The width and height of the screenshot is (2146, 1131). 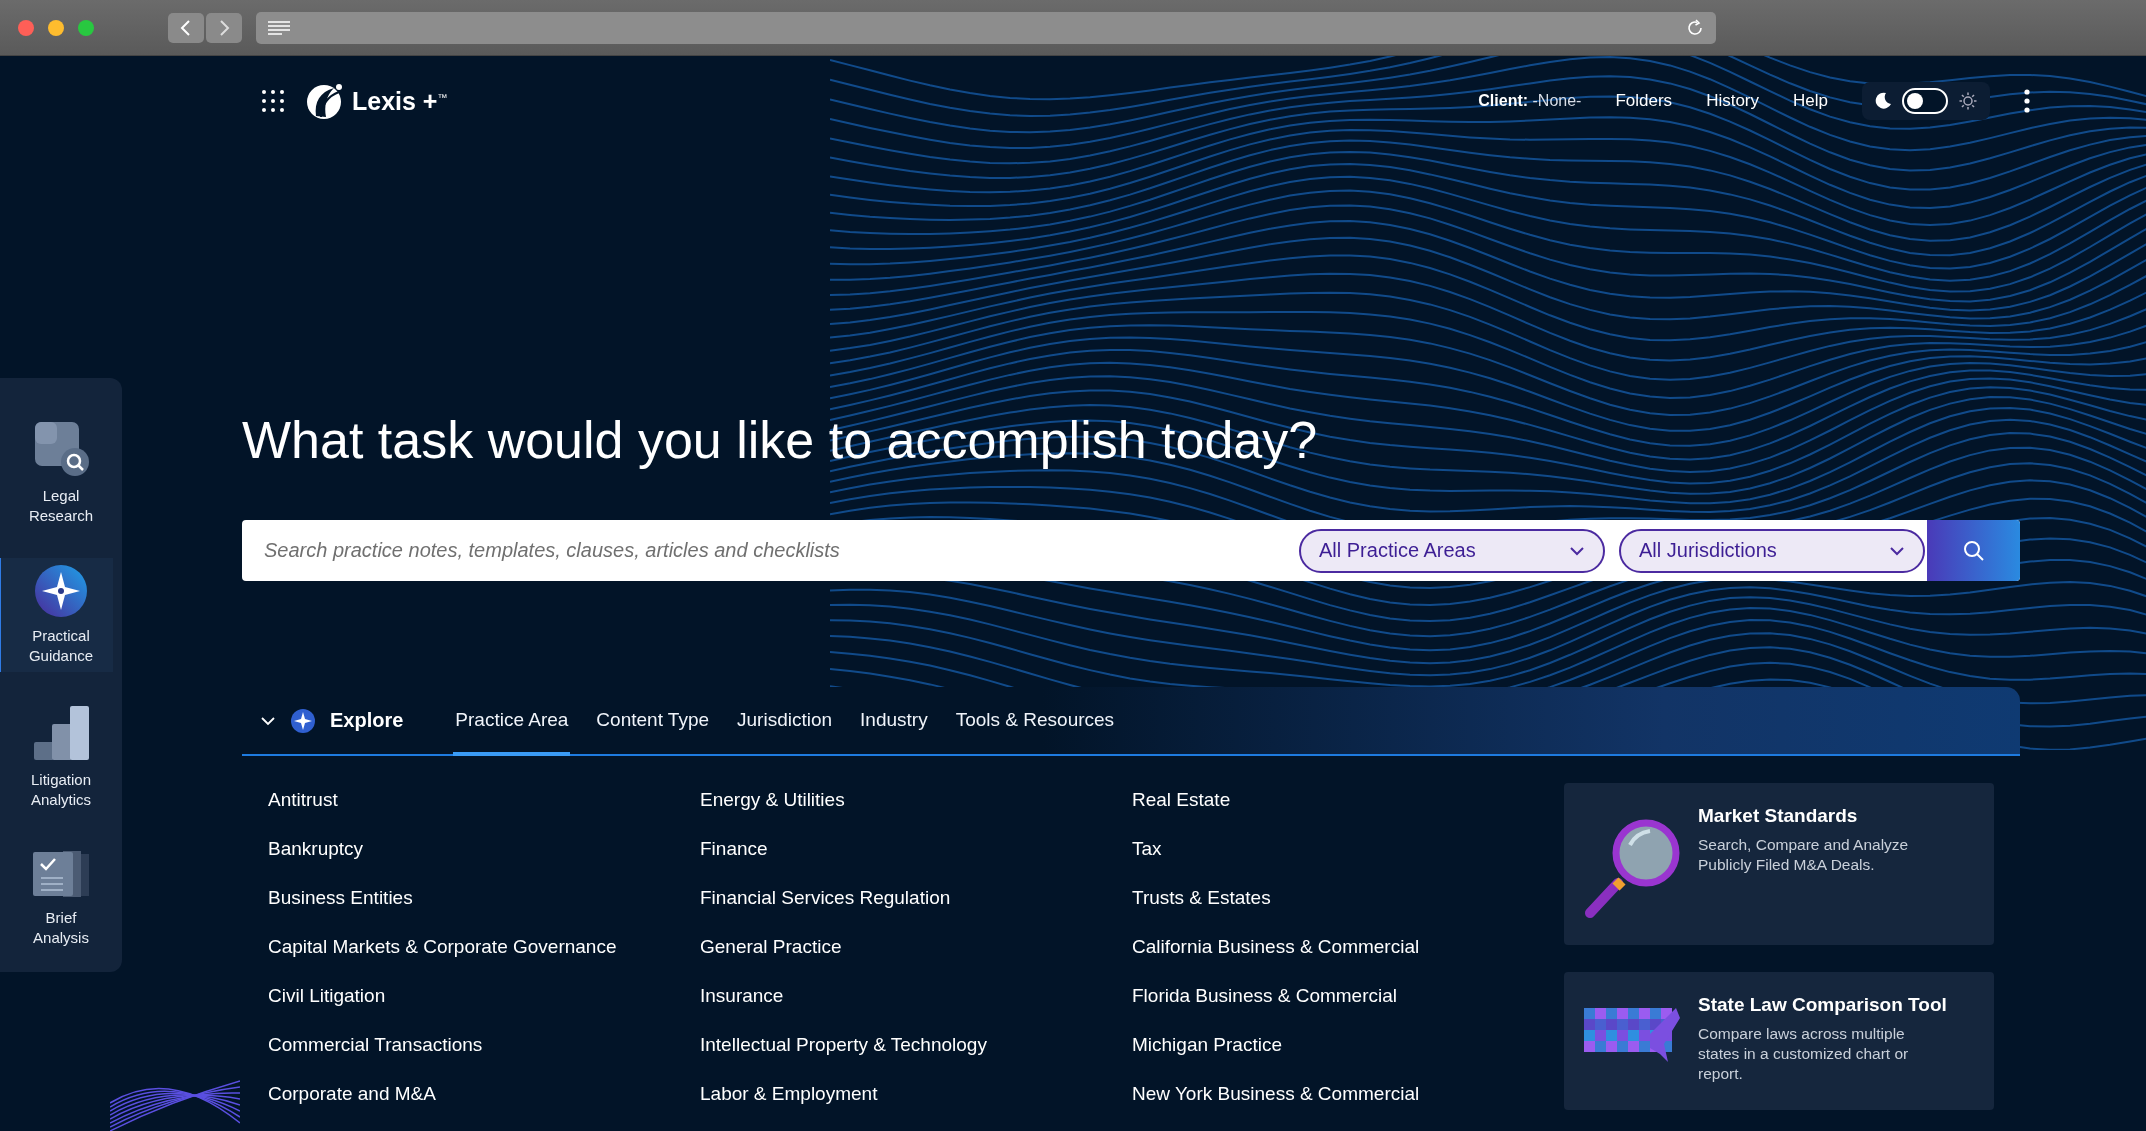 What do you see at coordinates (327, 995) in the screenshot?
I see `practice-area-link: Civil Litigation` at bounding box center [327, 995].